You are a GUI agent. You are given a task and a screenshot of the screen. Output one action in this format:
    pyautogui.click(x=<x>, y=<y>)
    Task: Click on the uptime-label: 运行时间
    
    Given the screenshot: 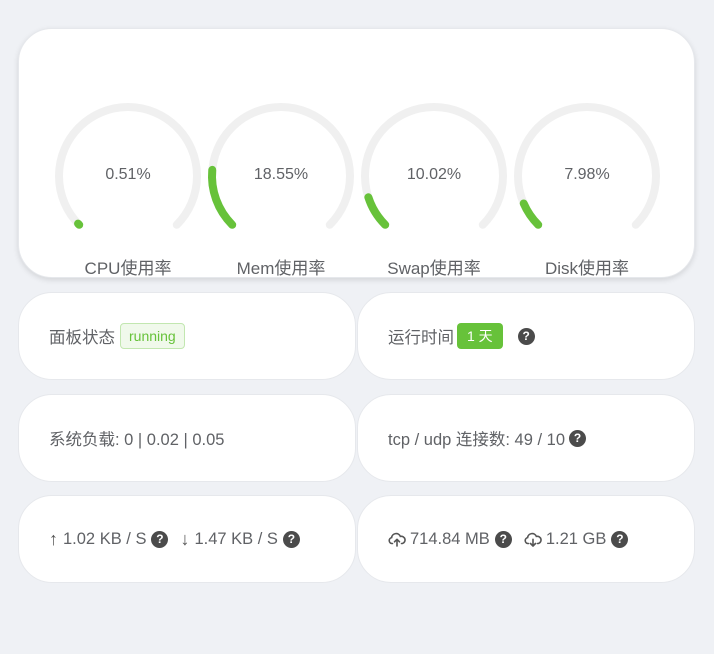 What is the action you would take?
    pyautogui.click(x=421, y=338)
    